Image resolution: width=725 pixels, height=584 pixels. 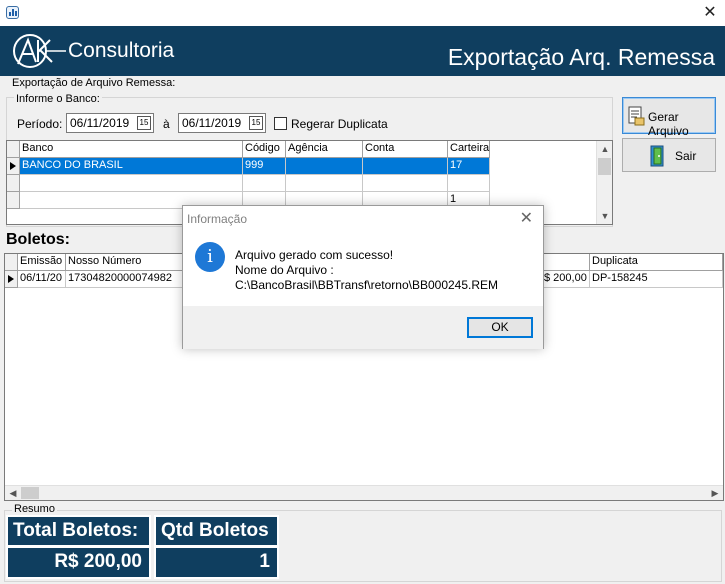 What do you see at coordinates (314, 255) in the screenshot?
I see `dialog-message-line1: Arquivo gerado com sucesso!` at bounding box center [314, 255].